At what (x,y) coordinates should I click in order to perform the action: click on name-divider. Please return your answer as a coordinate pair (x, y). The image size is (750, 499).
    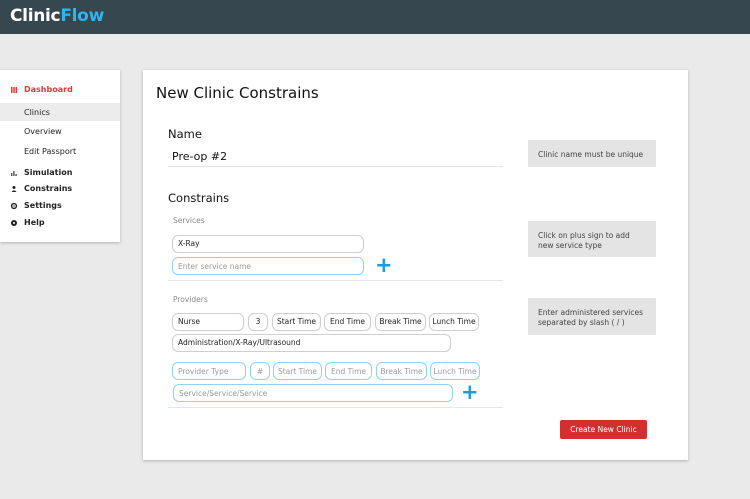
    Looking at the image, I should click on (335, 166).